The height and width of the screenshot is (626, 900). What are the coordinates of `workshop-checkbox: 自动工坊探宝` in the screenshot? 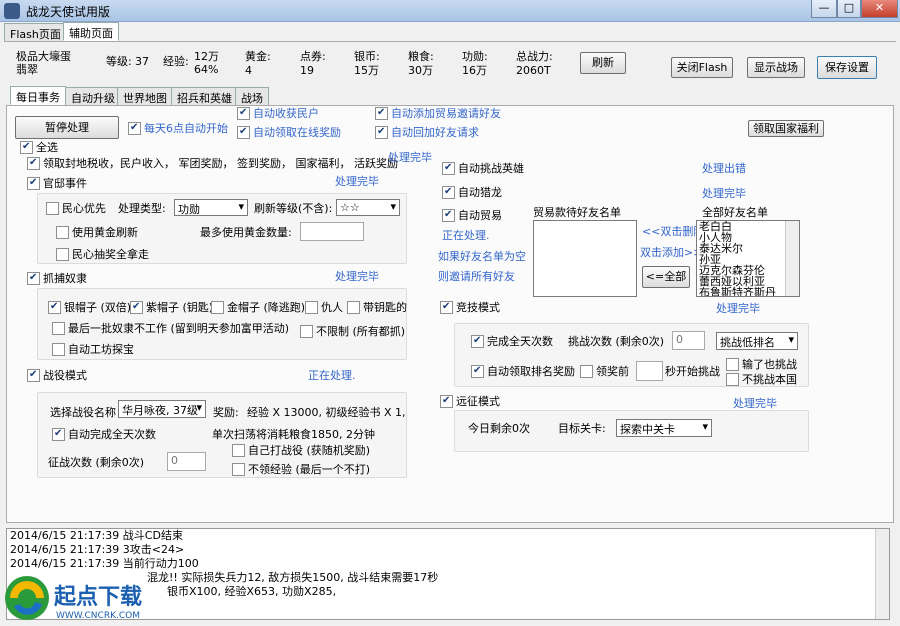 It's located at (93, 349).